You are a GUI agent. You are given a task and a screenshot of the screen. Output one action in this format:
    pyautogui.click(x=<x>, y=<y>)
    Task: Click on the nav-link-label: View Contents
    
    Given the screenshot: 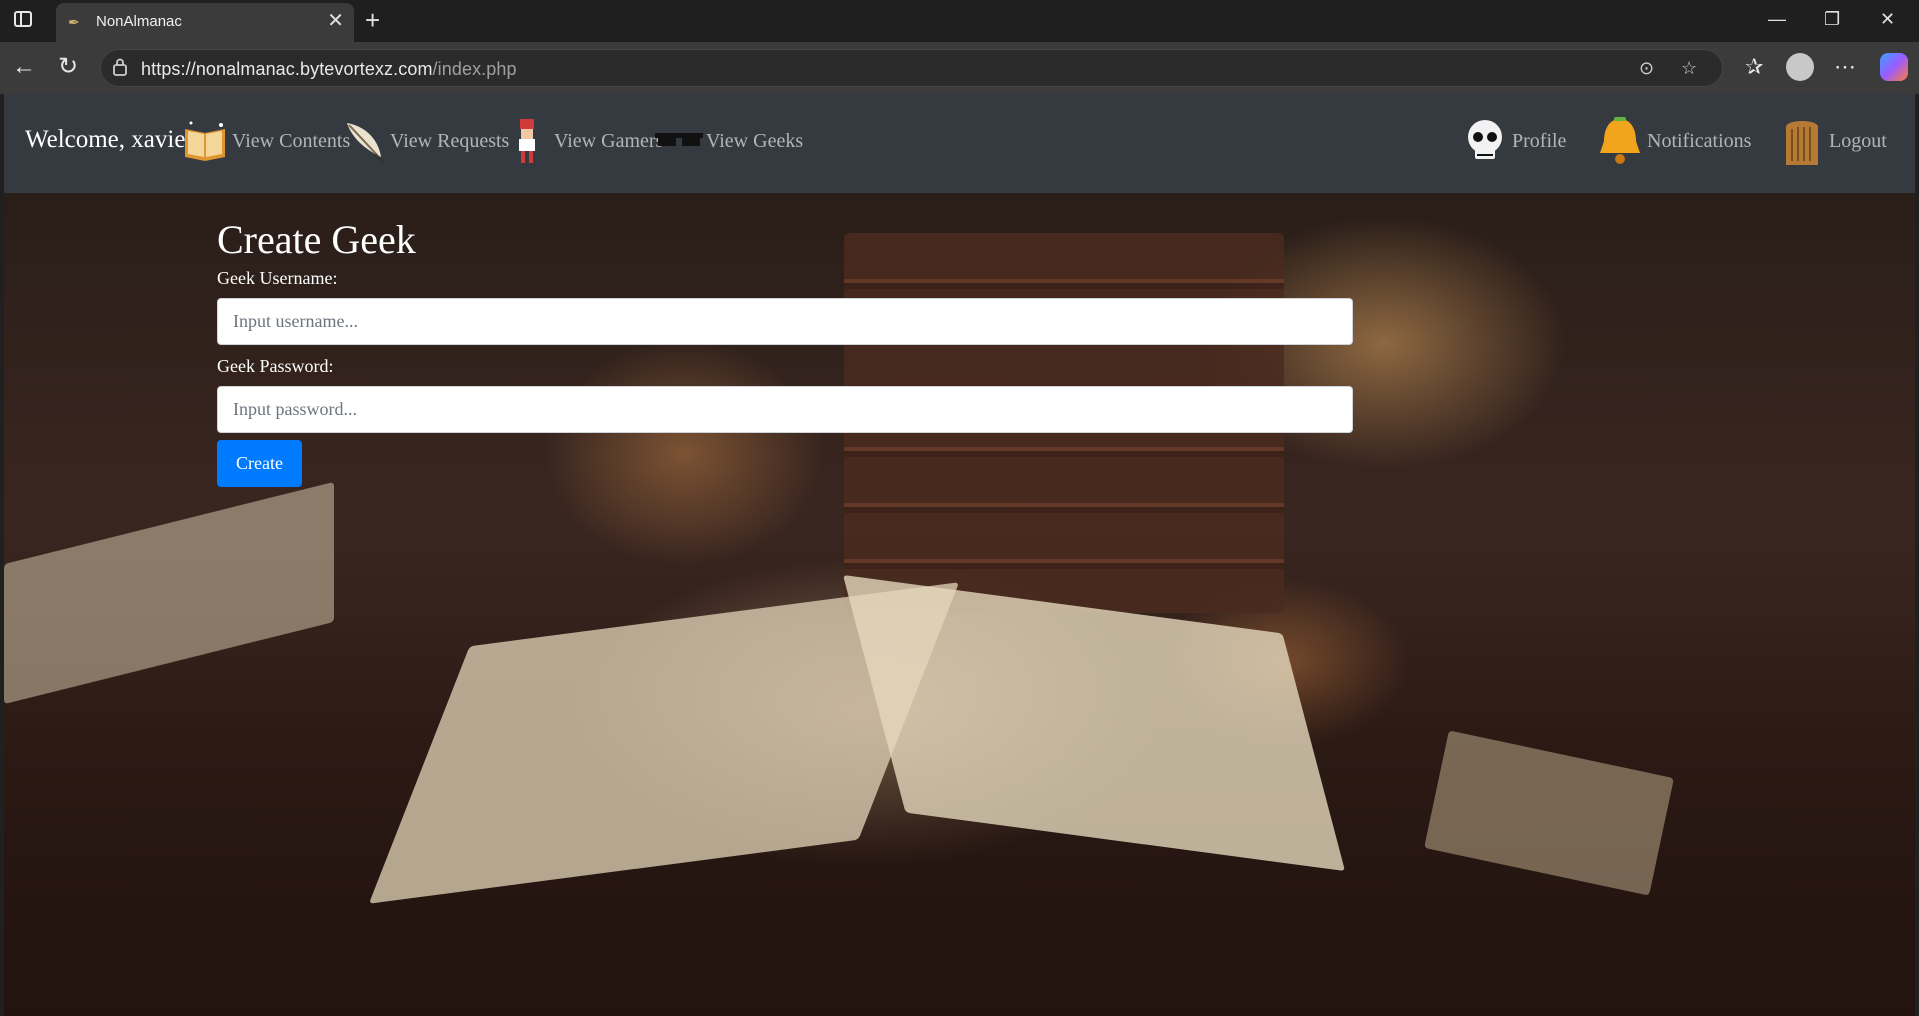 What is the action you would take?
    pyautogui.click(x=291, y=140)
    